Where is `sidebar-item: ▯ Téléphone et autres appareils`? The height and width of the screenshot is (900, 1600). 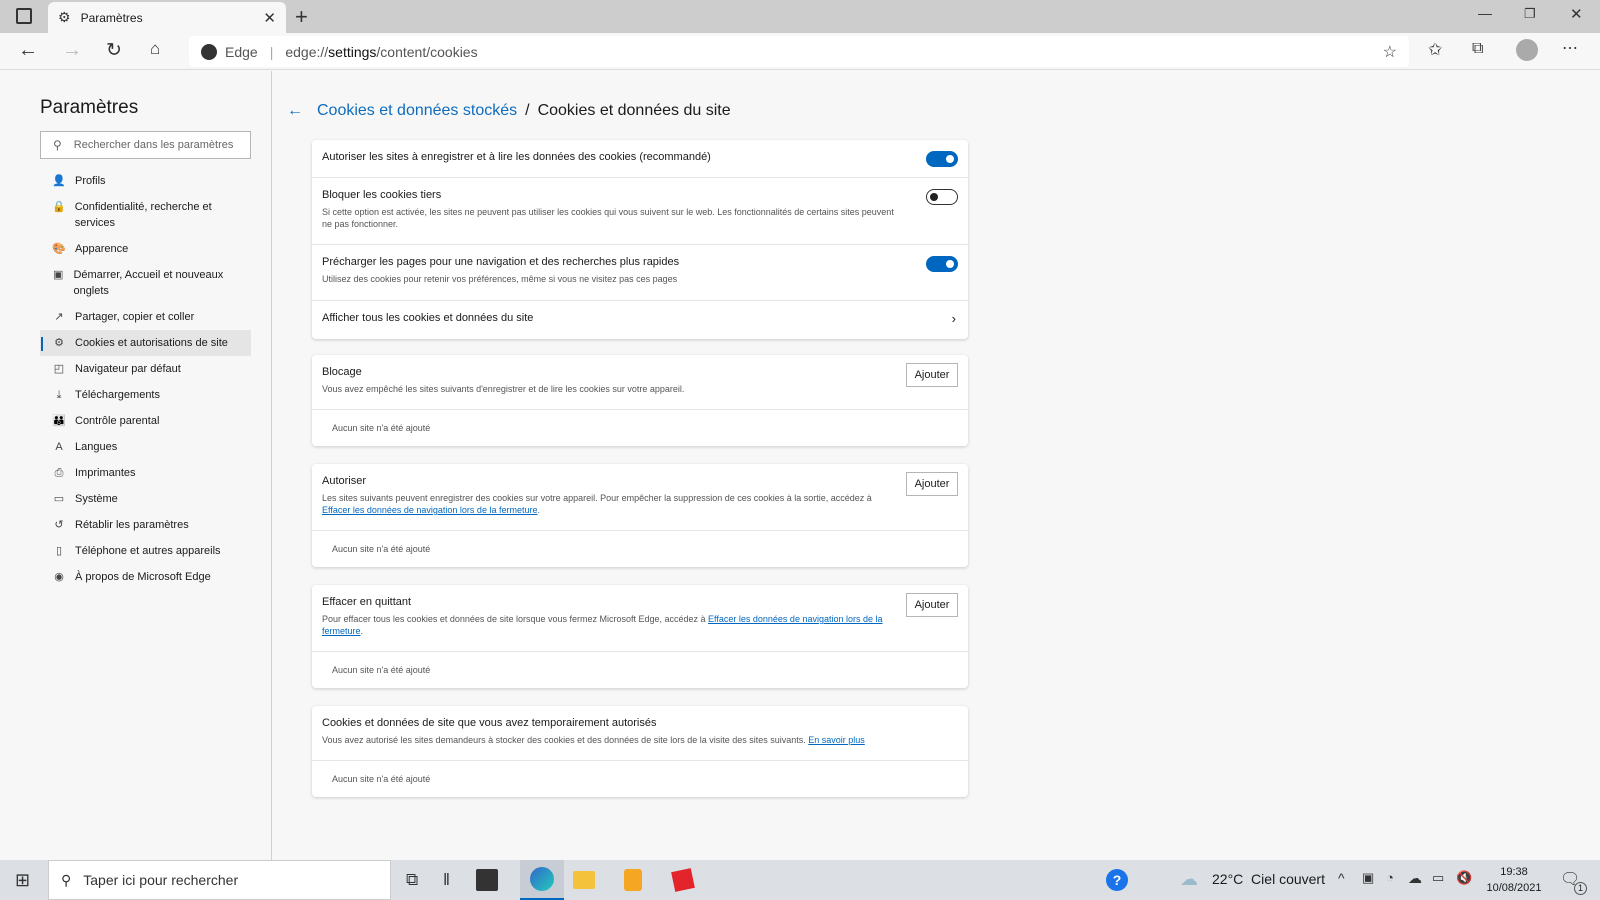
sidebar-item: ▯ Téléphone et autres appareils is located at coordinates (145, 551).